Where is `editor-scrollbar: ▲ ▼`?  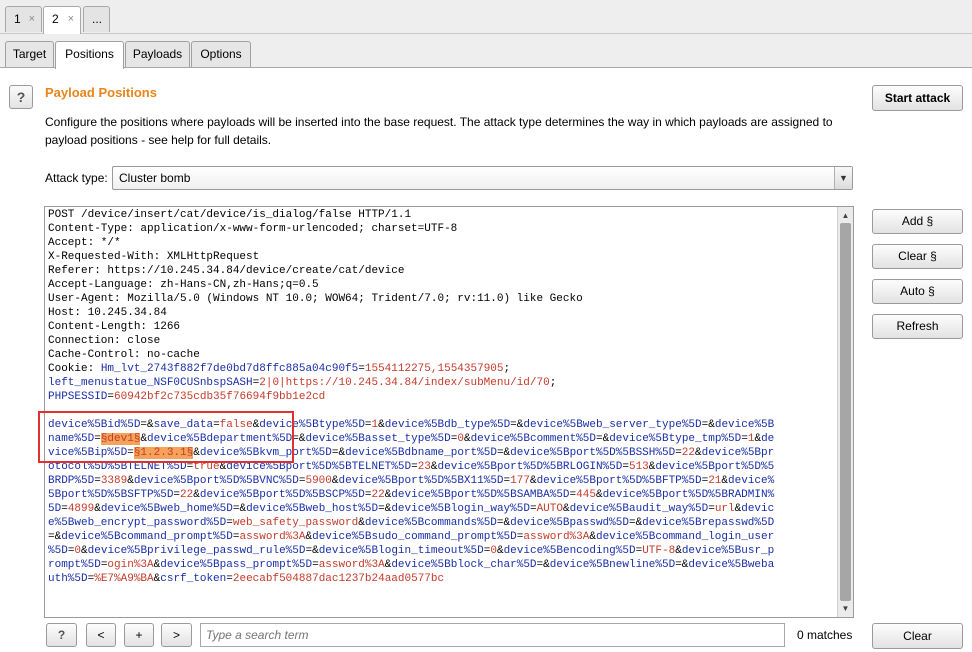
editor-scrollbar: ▲ ▼ is located at coordinates (845, 412).